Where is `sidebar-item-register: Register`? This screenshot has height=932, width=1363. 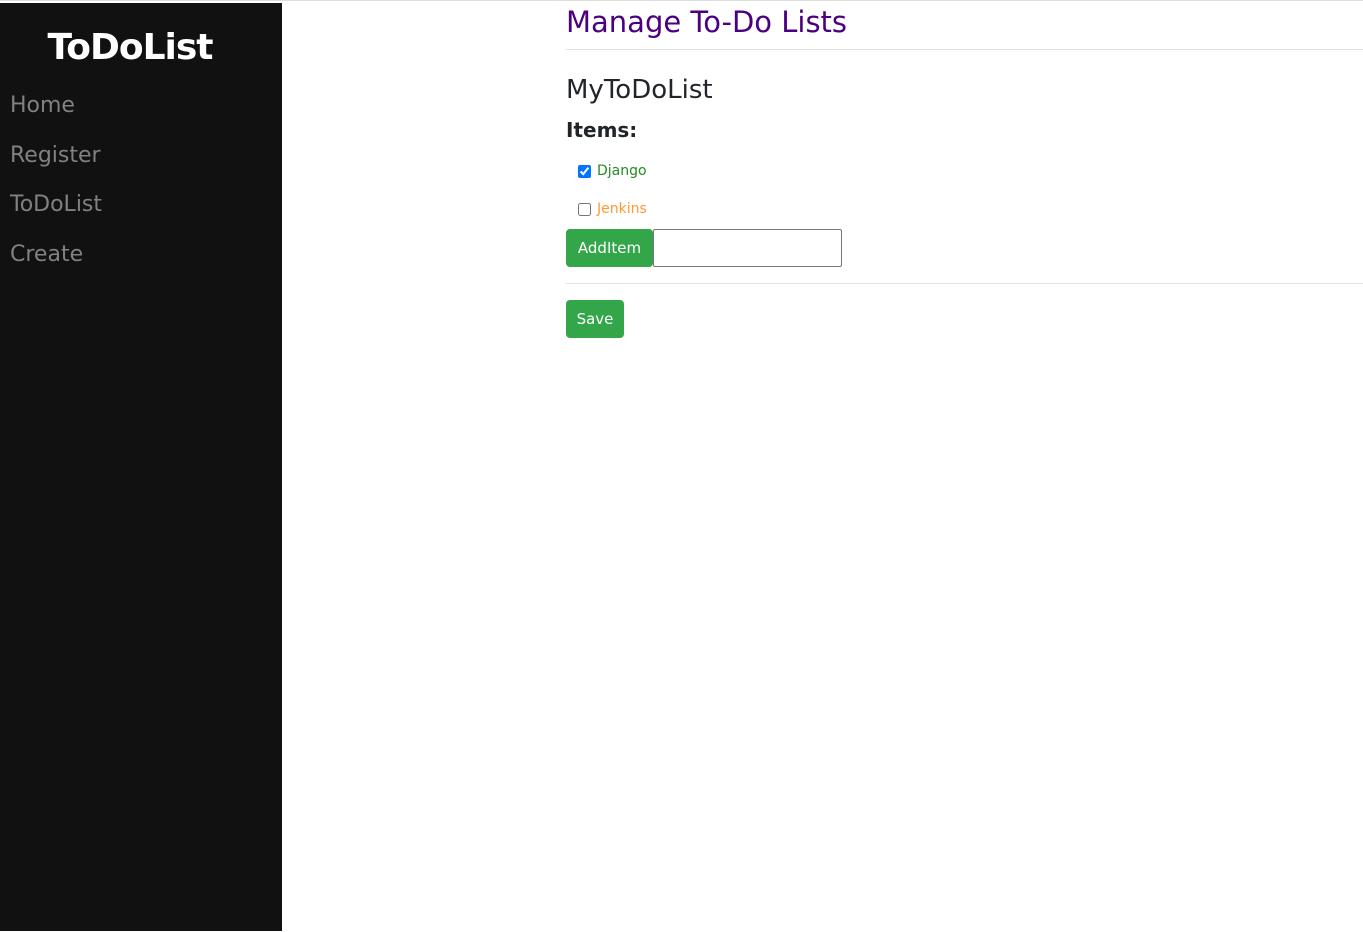 sidebar-item-register: Register is located at coordinates (55, 155).